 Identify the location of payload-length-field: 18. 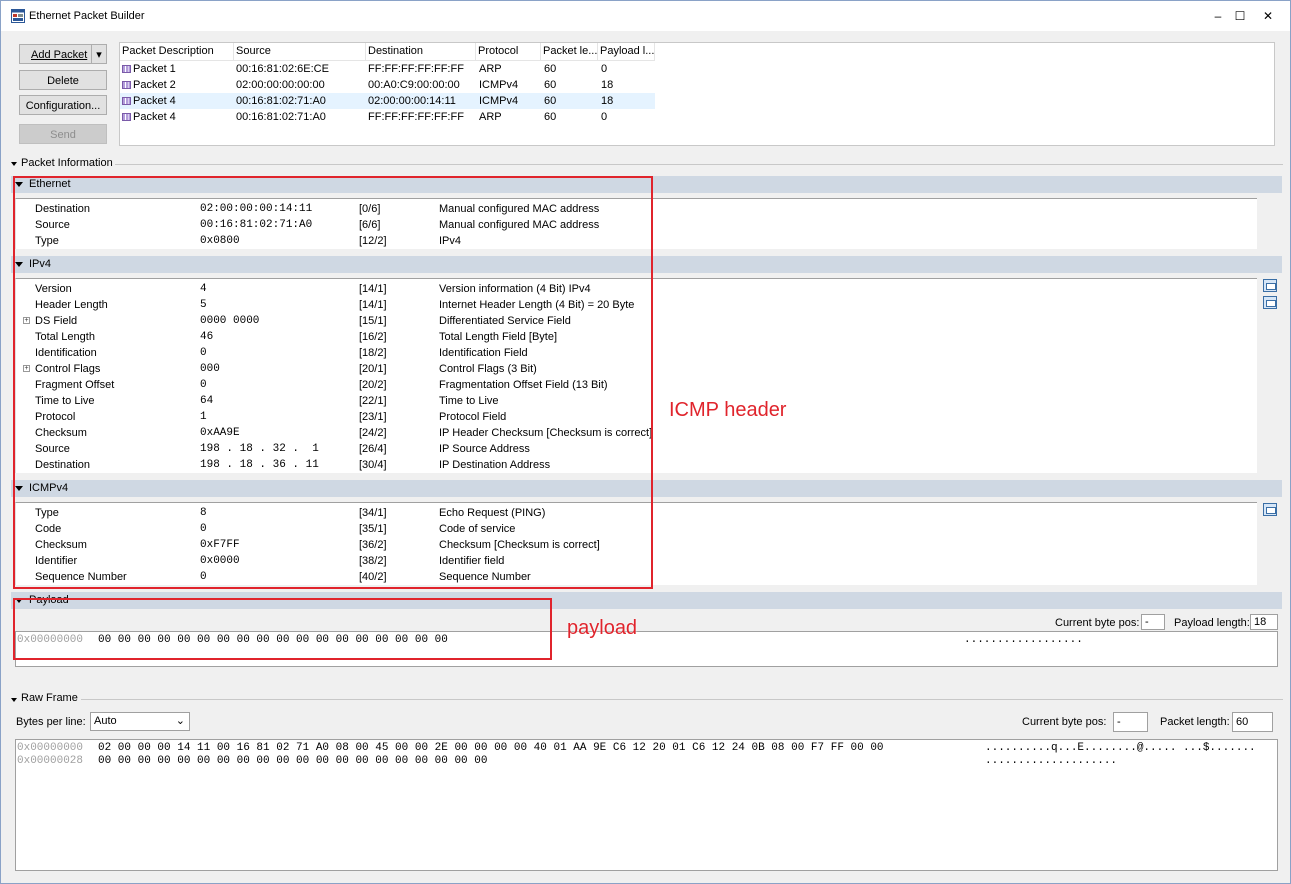
(1264, 622).